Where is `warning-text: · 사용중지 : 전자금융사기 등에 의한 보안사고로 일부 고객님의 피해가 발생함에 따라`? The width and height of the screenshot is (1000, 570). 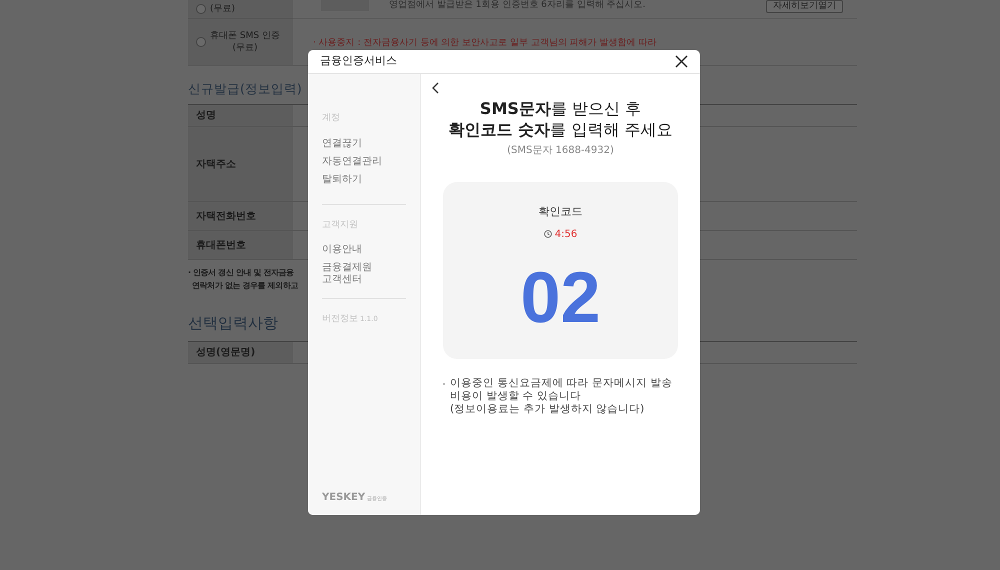
warning-text: · 사용중지 : 전자금융사기 등에 의한 보안사고로 일부 고객님의 피해가 발생함에 따라 is located at coordinates (484, 43).